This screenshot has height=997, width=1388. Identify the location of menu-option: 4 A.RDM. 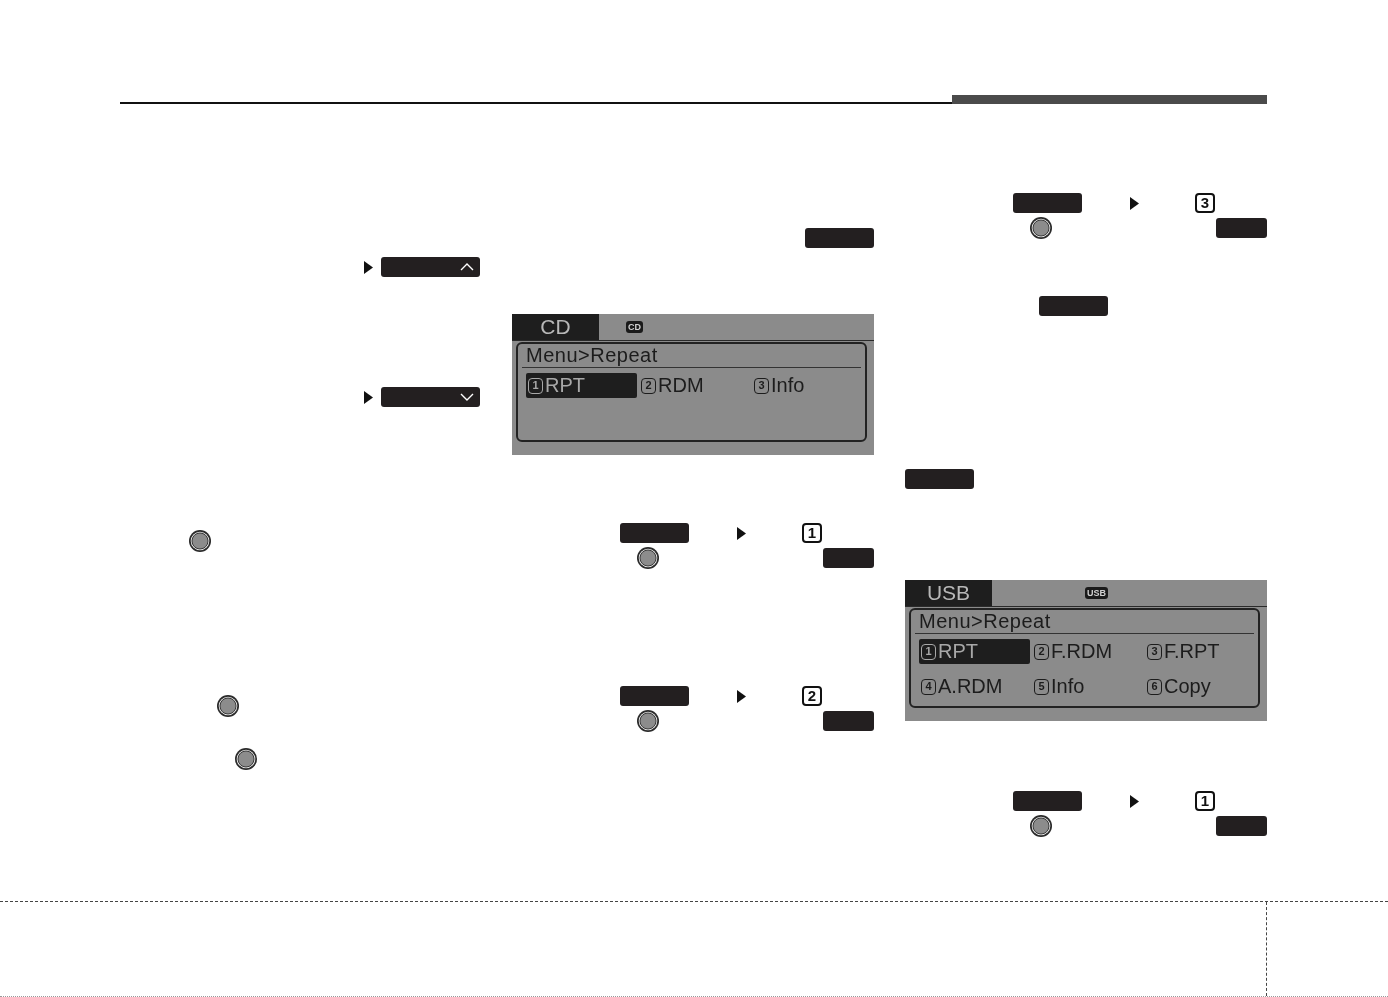
(974, 686).